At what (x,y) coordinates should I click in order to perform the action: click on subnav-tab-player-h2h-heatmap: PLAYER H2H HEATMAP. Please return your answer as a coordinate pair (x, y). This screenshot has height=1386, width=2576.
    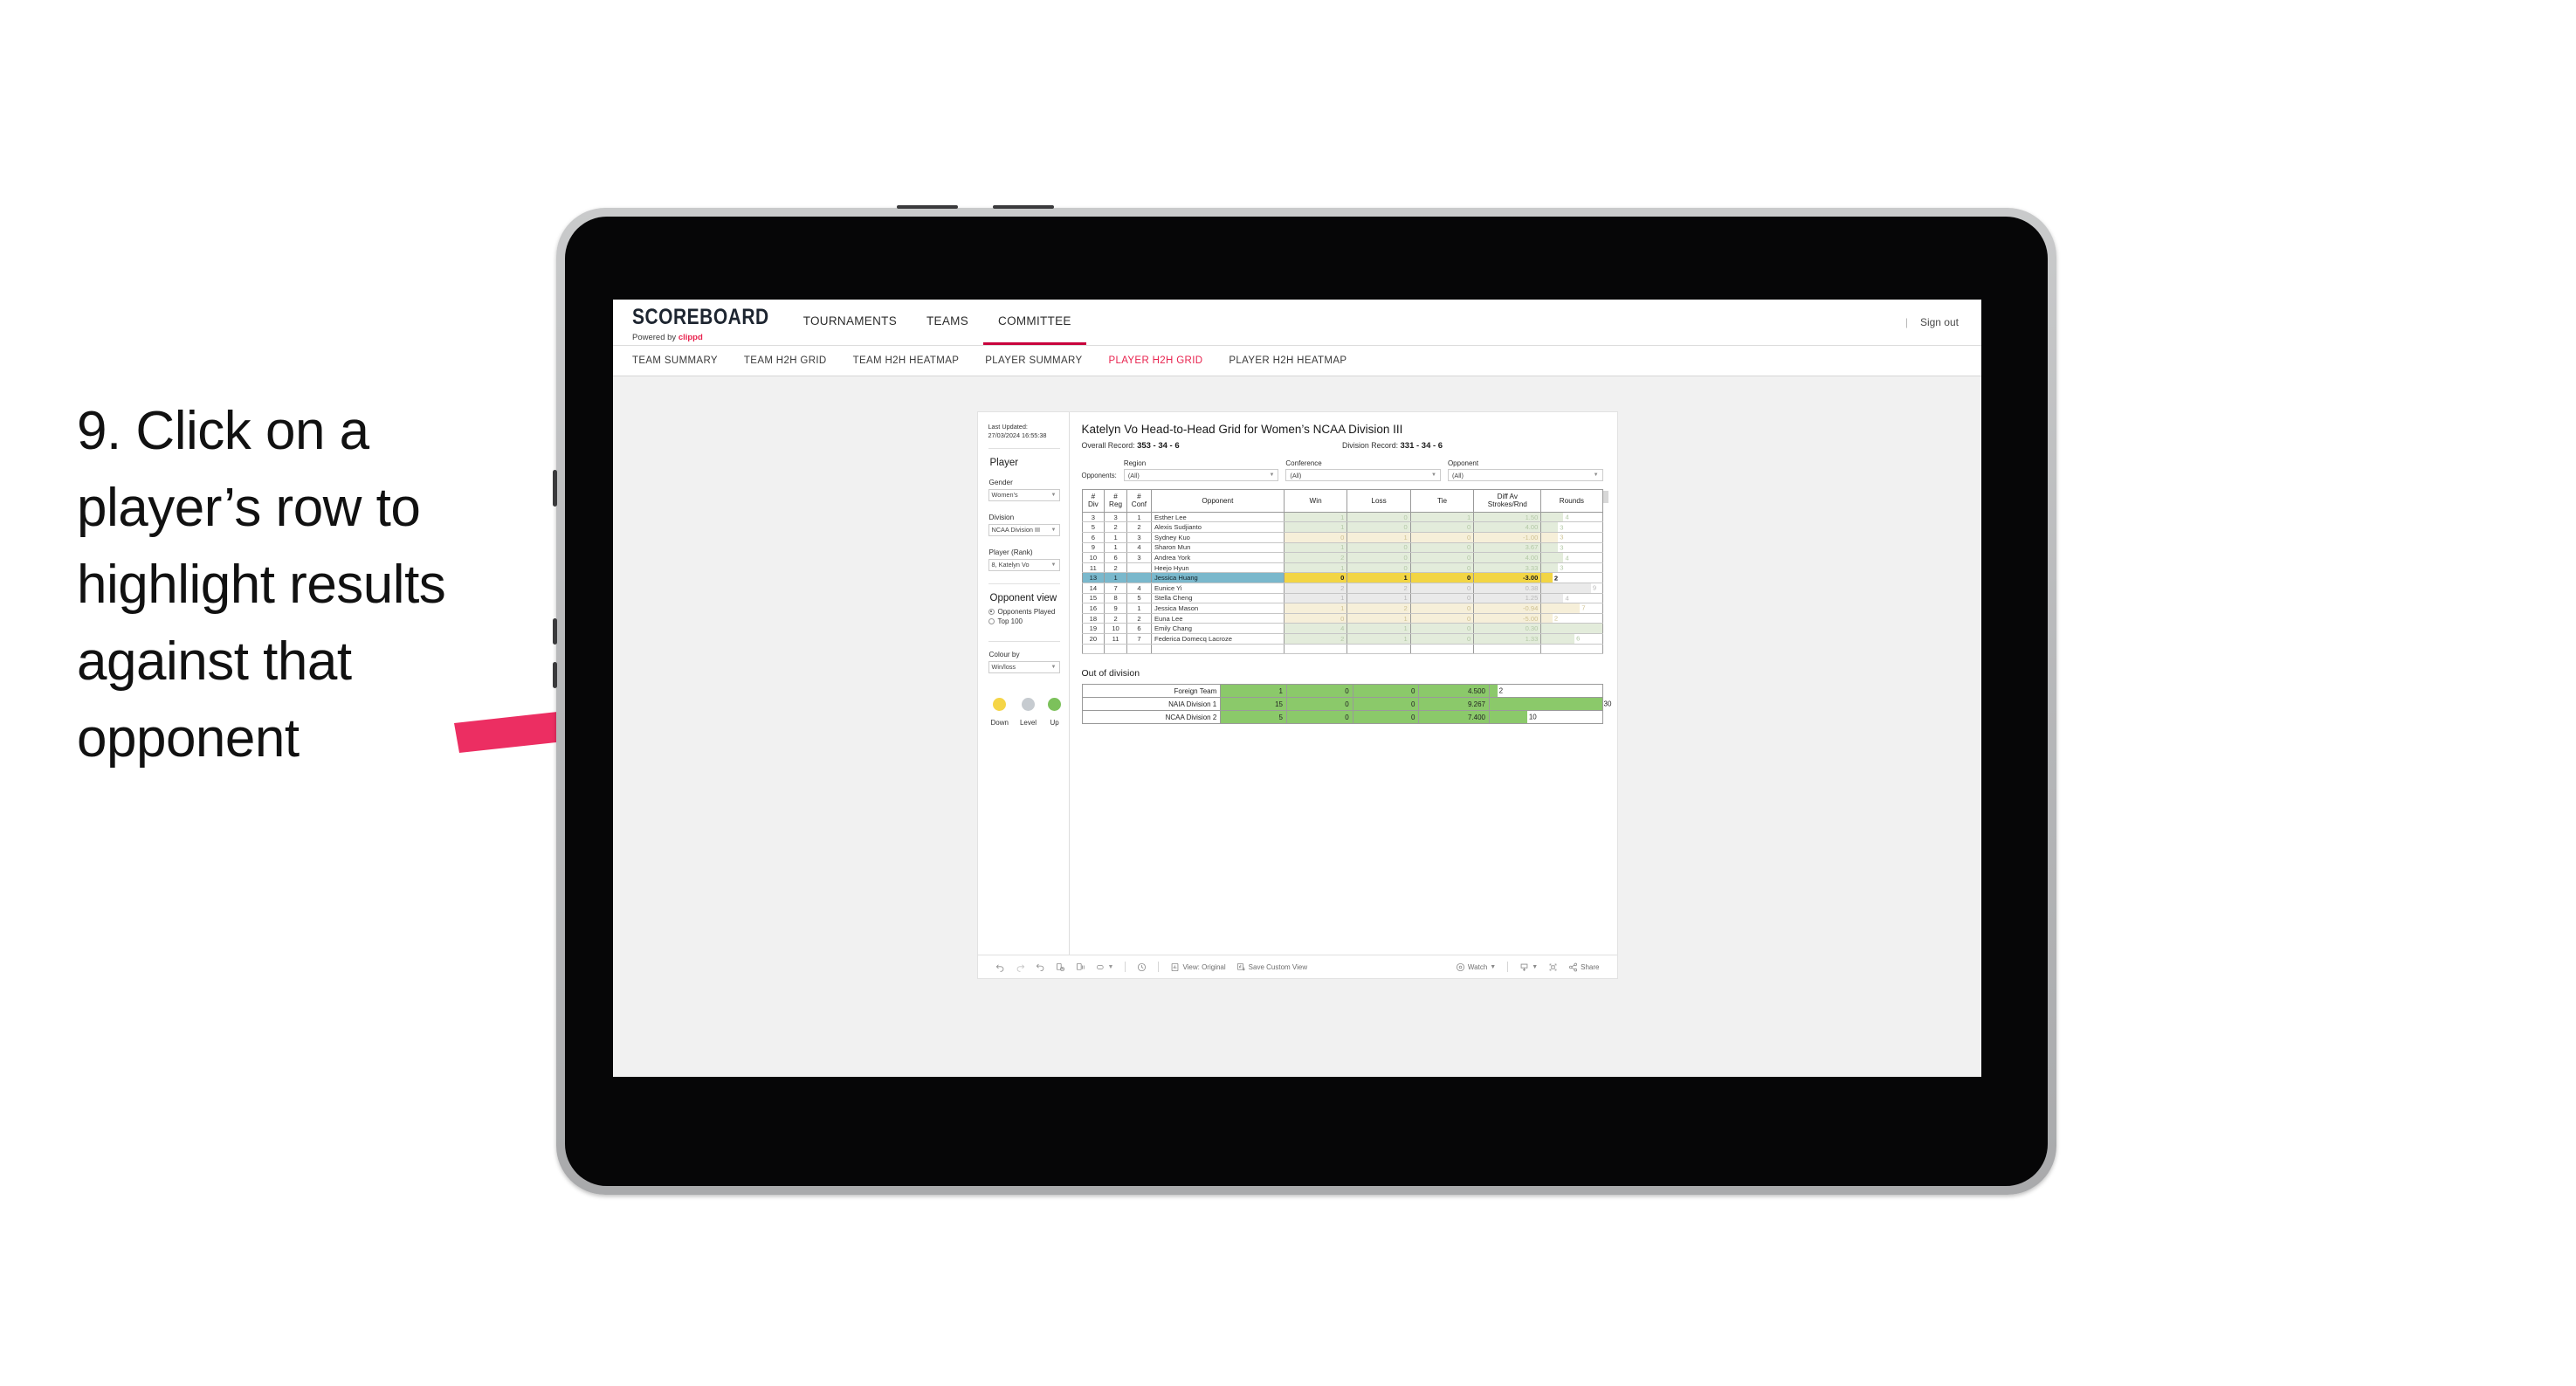
    Looking at the image, I should click on (1288, 361).